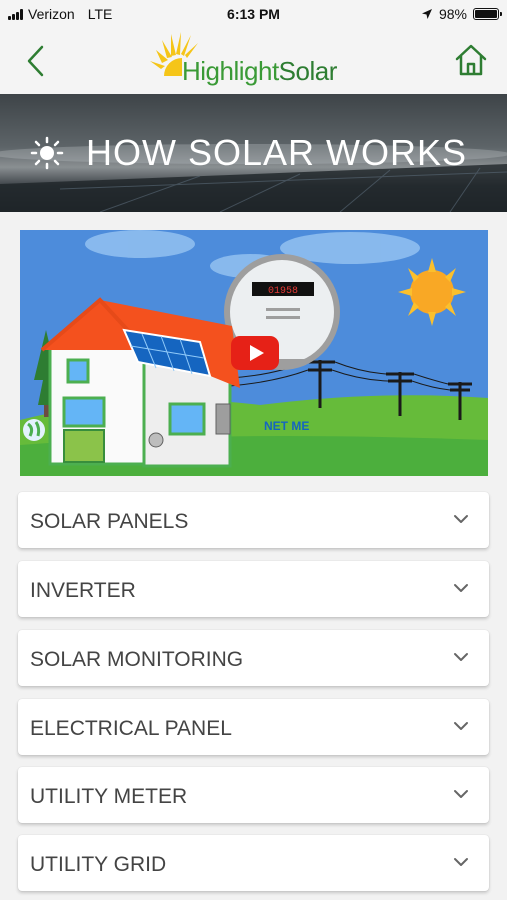 This screenshot has width=507, height=900. What do you see at coordinates (432, 292) in the screenshot?
I see `sun-illustration` at bounding box center [432, 292].